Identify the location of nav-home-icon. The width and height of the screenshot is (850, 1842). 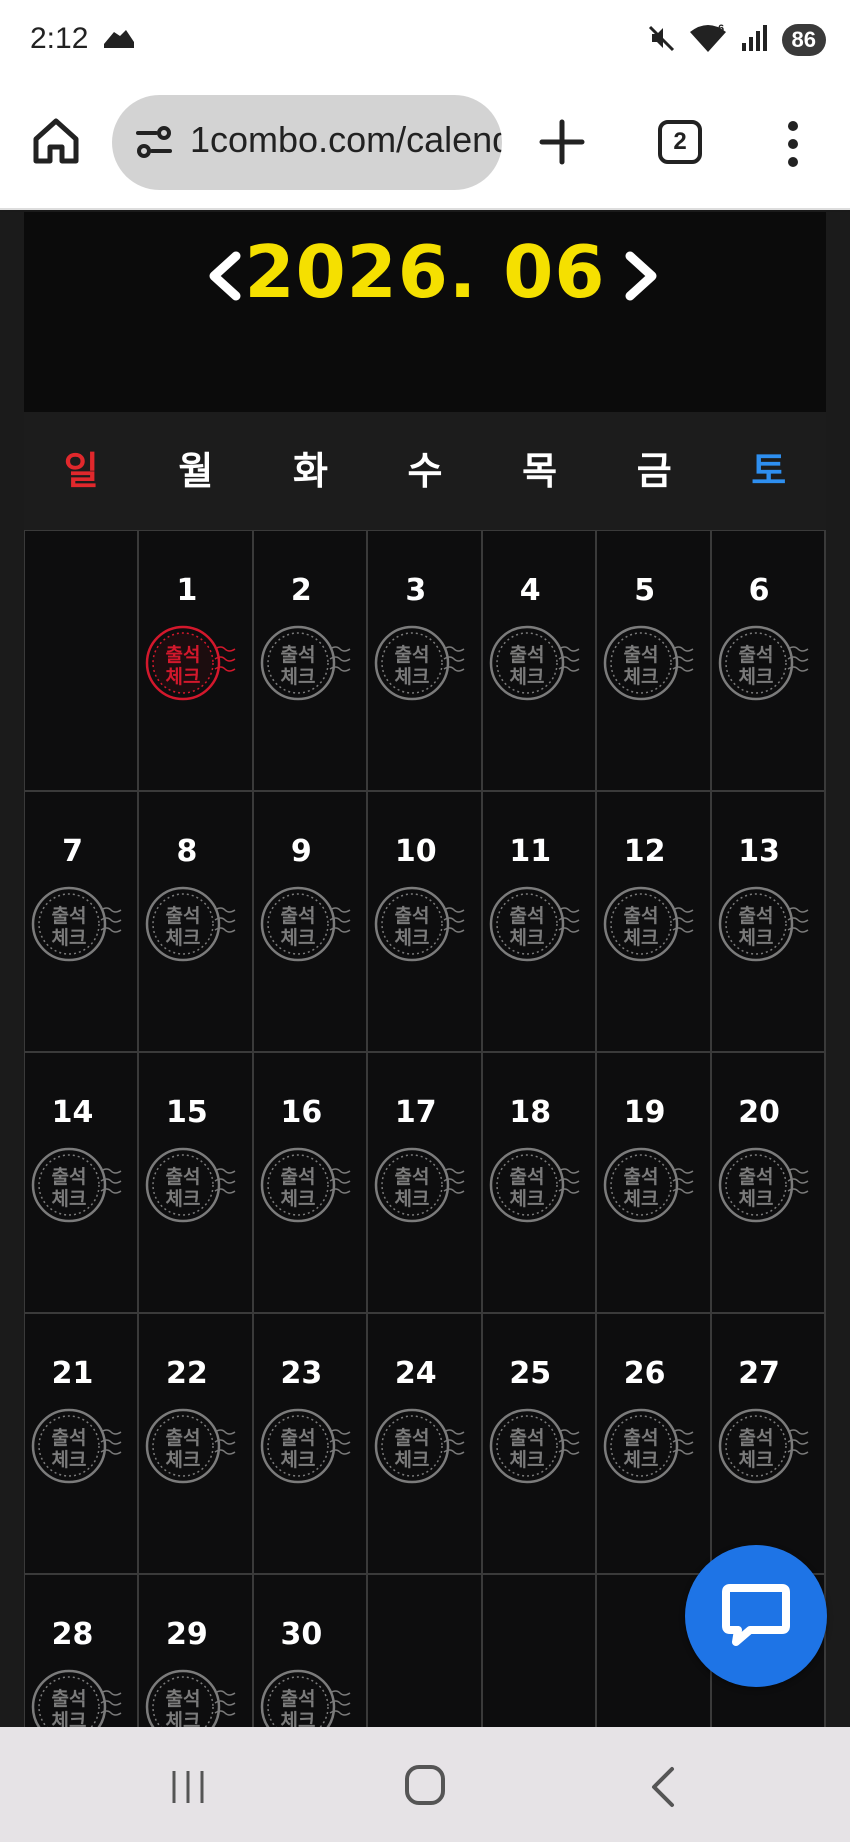
(425, 1787).